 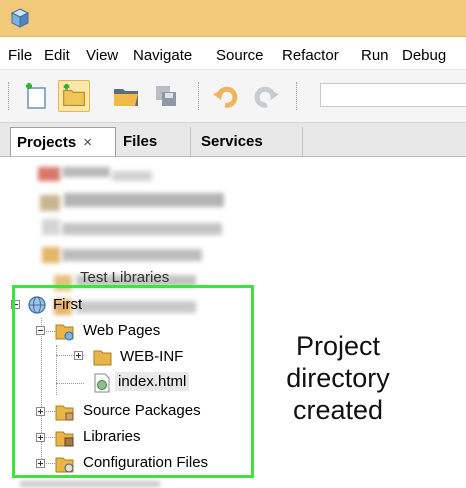 What do you see at coordinates (102, 55) in the screenshot?
I see `menu-view: View` at bounding box center [102, 55].